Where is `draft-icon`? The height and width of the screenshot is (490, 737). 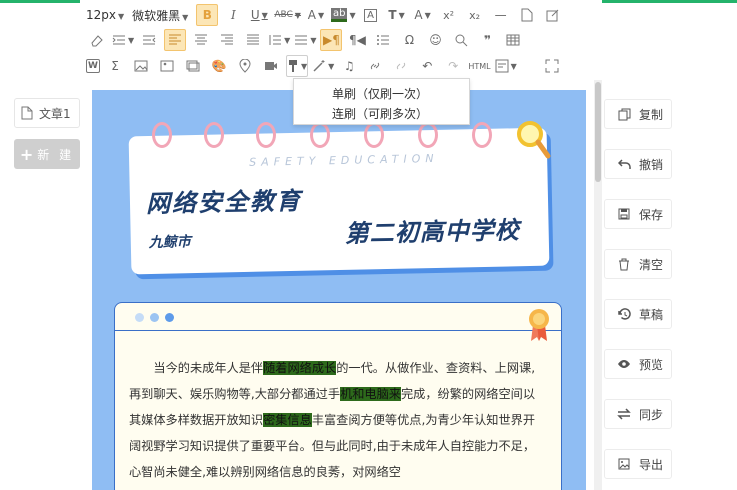
draft-icon is located at coordinates (624, 314).